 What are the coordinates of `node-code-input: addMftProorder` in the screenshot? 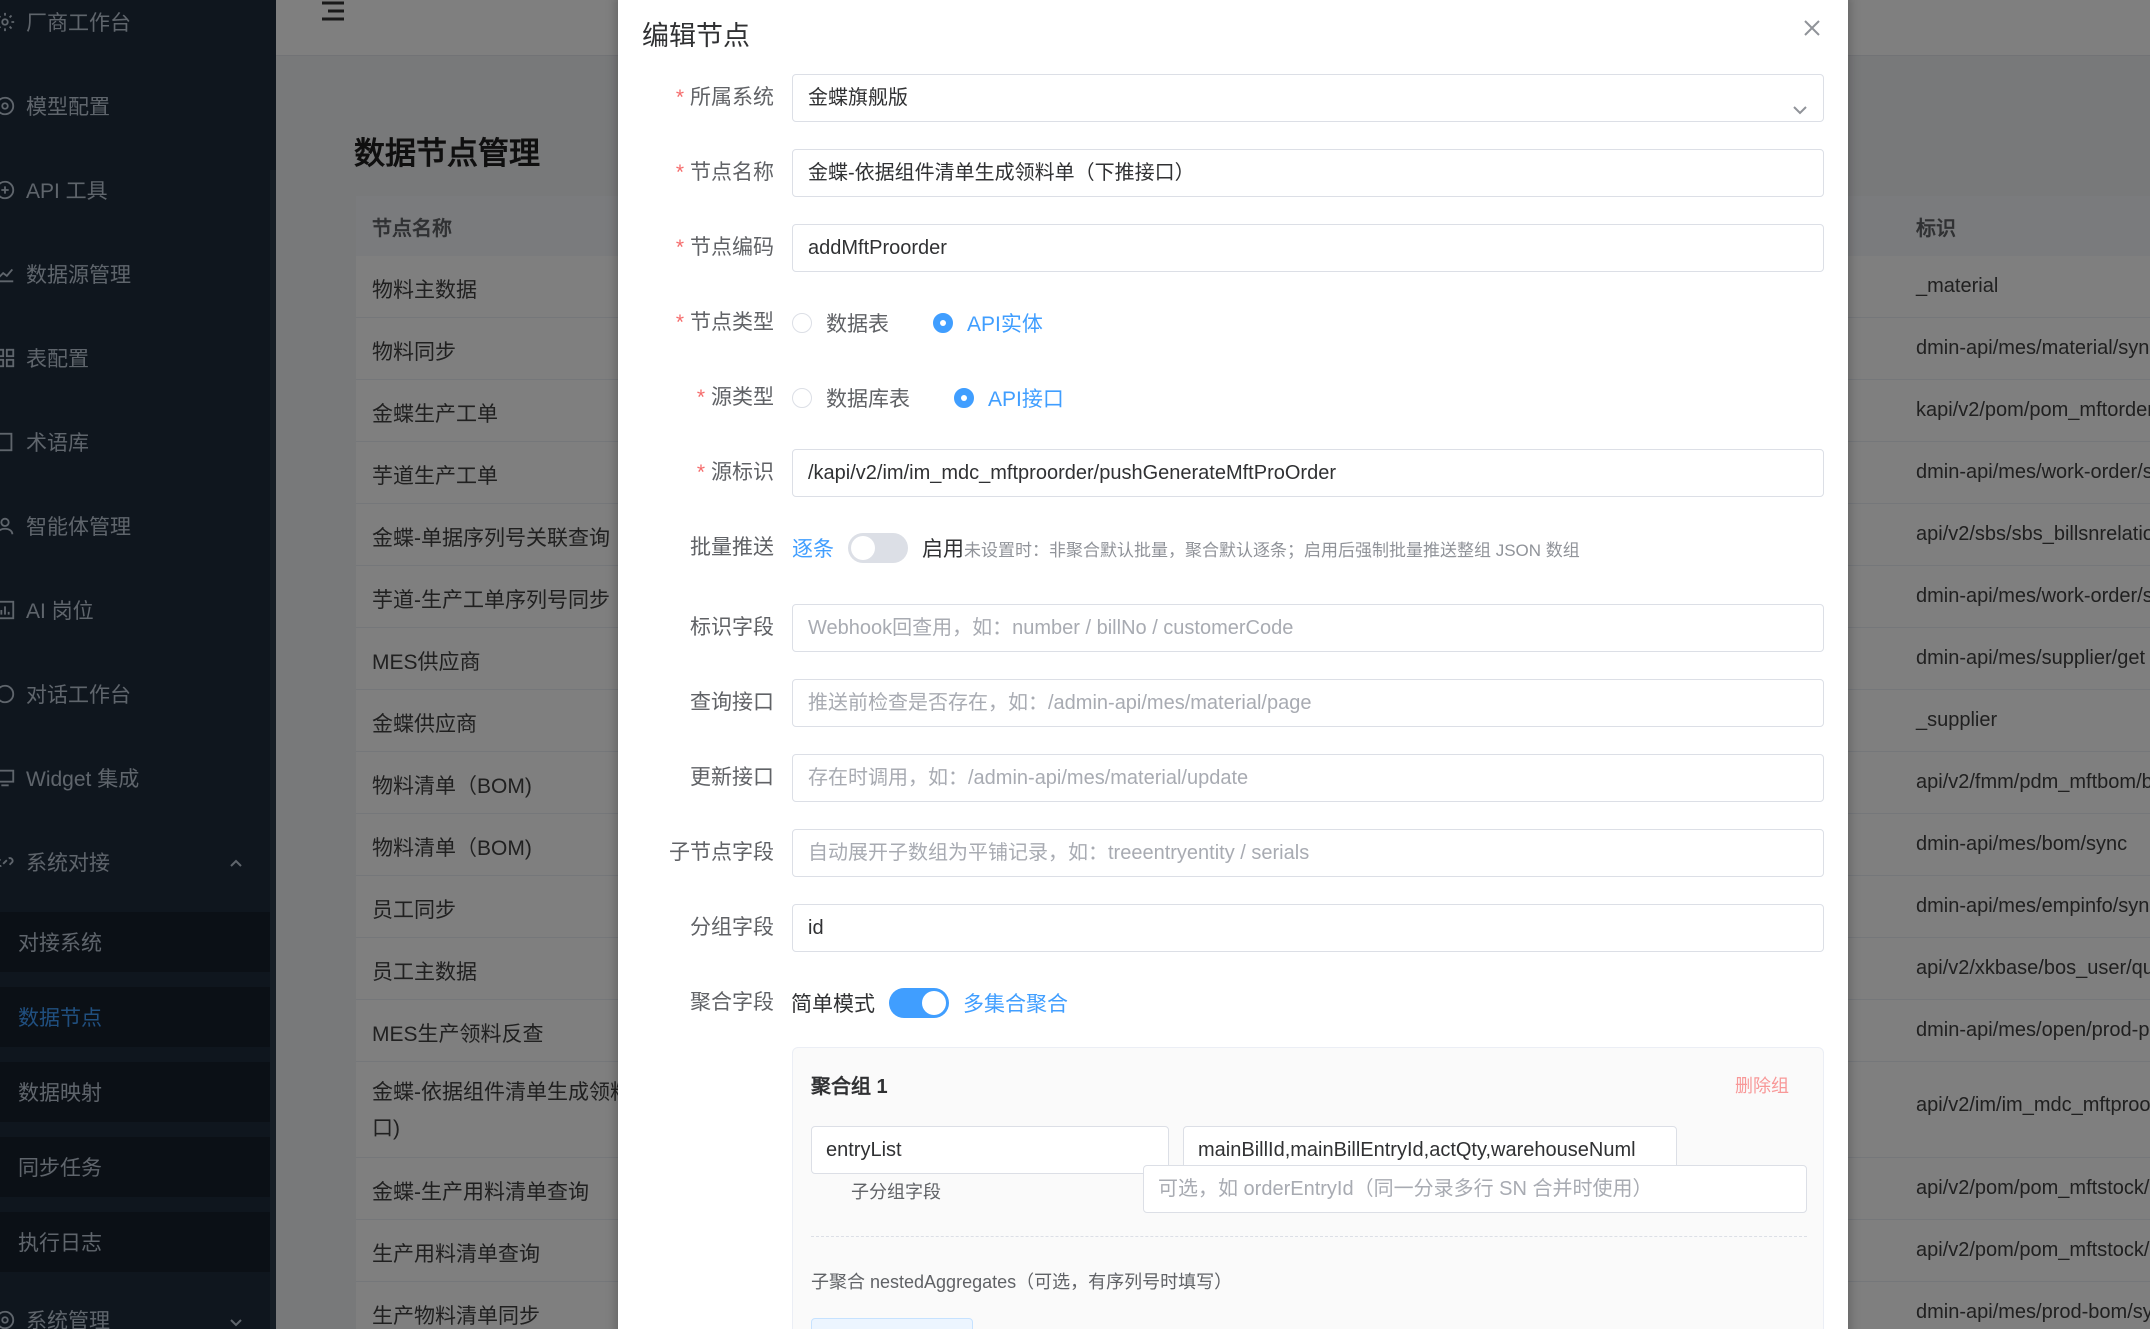 It's located at (1308, 248).